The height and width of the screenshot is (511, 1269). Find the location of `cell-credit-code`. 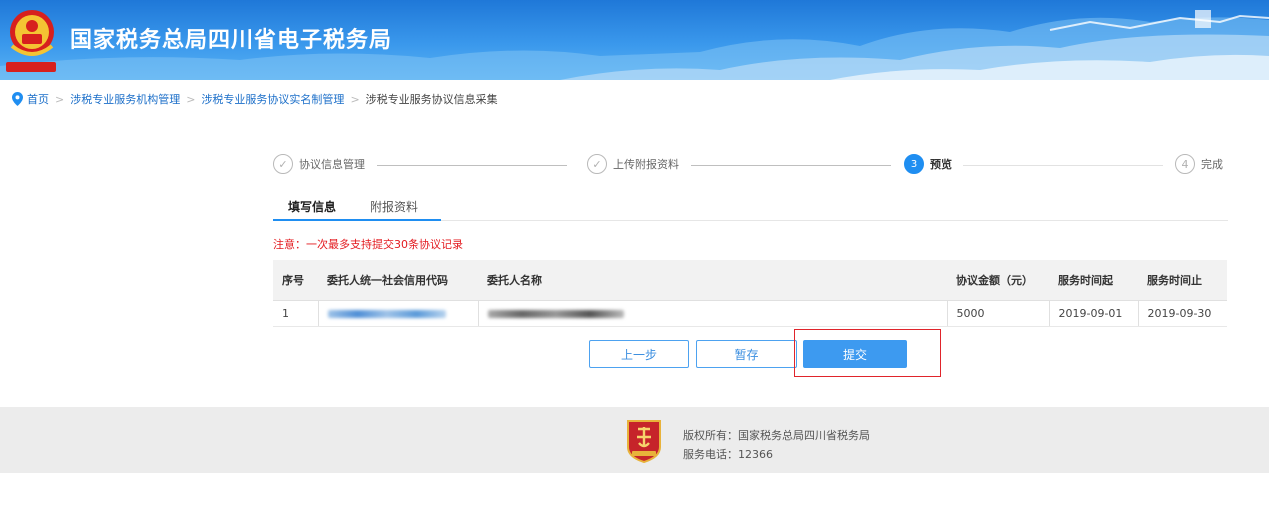

cell-credit-code is located at coordinates (397, 313).